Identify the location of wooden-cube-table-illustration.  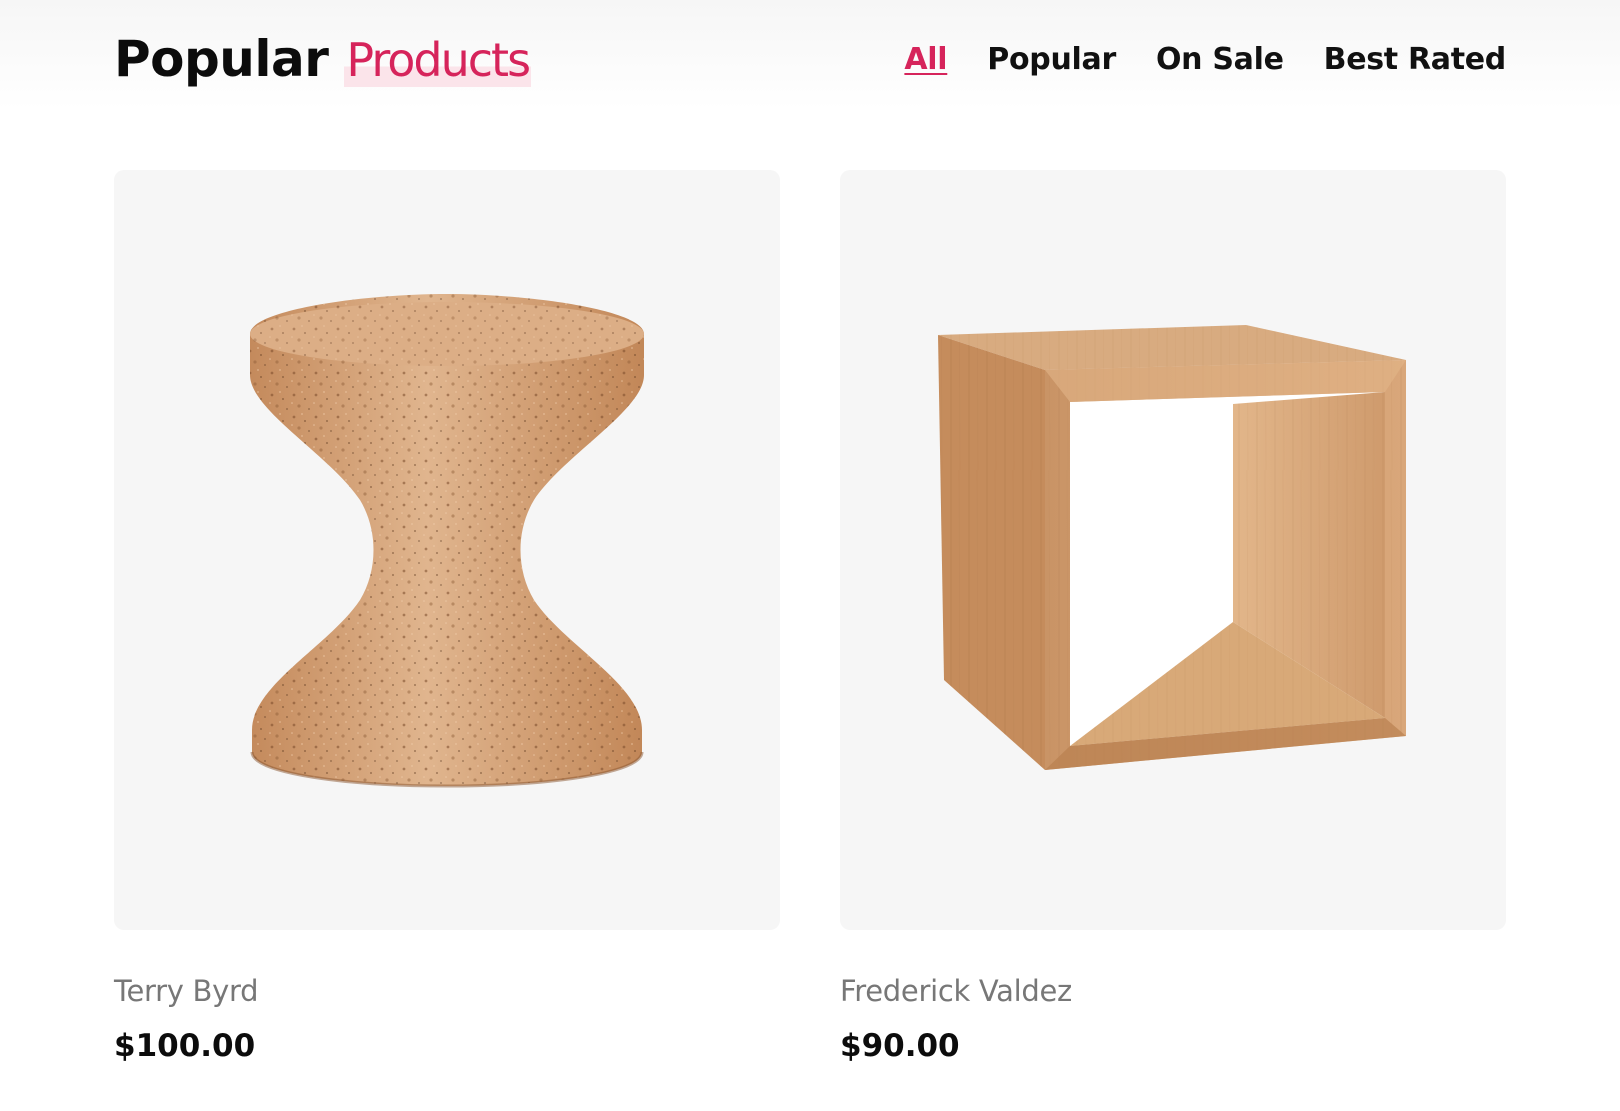
(1172, 547).